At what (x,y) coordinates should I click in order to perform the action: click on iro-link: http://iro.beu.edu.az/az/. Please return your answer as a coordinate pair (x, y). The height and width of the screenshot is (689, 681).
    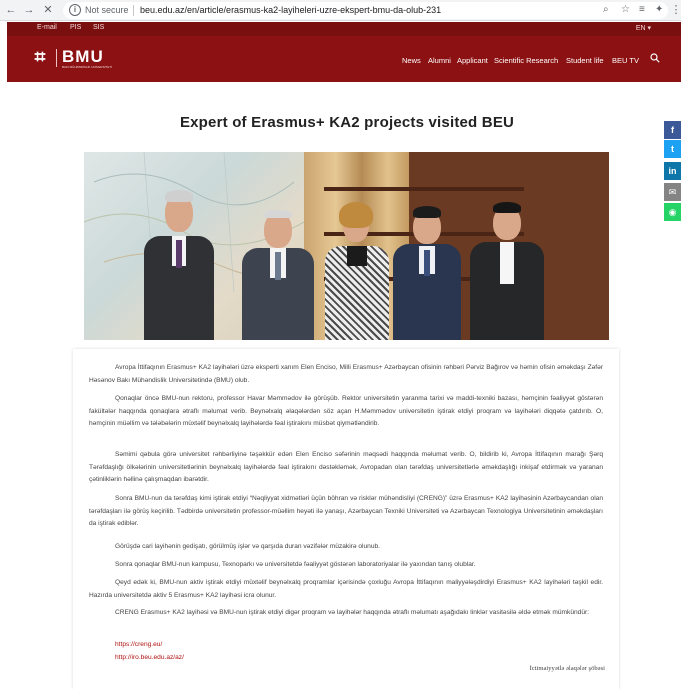
    Looking at the image, I should click on (149, 657).